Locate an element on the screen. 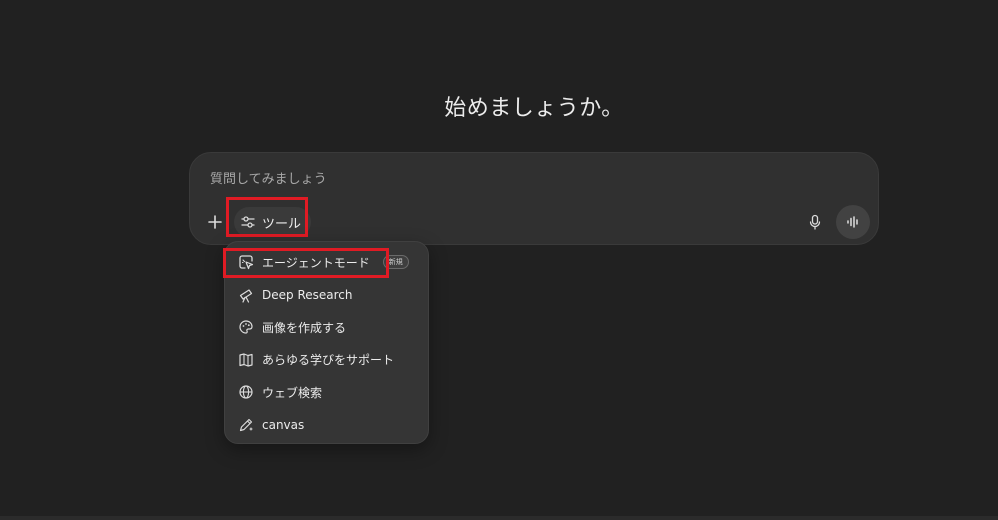 Image resolution: width=998 pixels, height=520 pixels. dictate-button is located at coordinates (815, 222).